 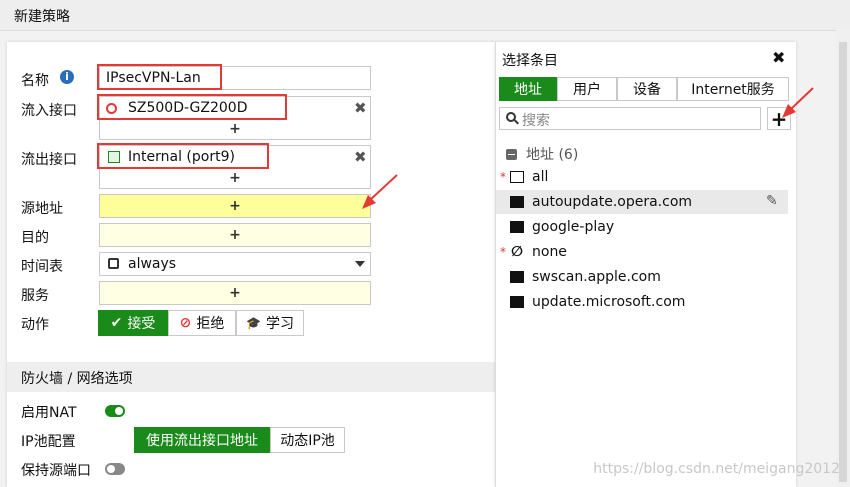 I want to click on annotation-arrow-add, so click(x=801, y=99).